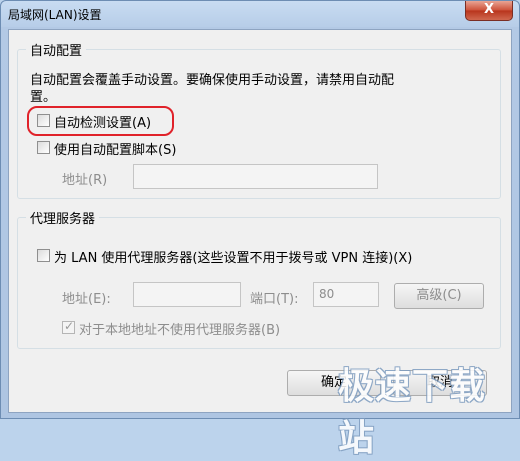 The width and height of the screenshot is (520, 461). I want to click on bypass-local-checkbox: ✓, so click(68, 326).